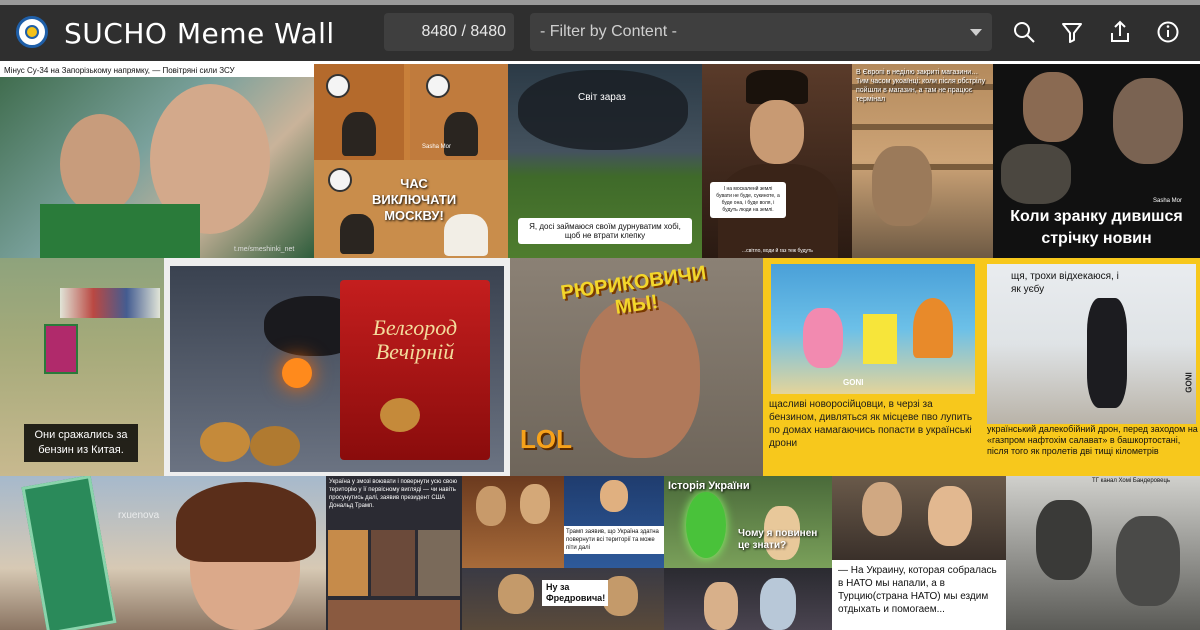 The image size is (1200, 630). What do you see at coordinates (777, 251) in the screenshot?
I see `meme-footer: ...світло, води й газ теж будуть` at bounding box center [777, 251].